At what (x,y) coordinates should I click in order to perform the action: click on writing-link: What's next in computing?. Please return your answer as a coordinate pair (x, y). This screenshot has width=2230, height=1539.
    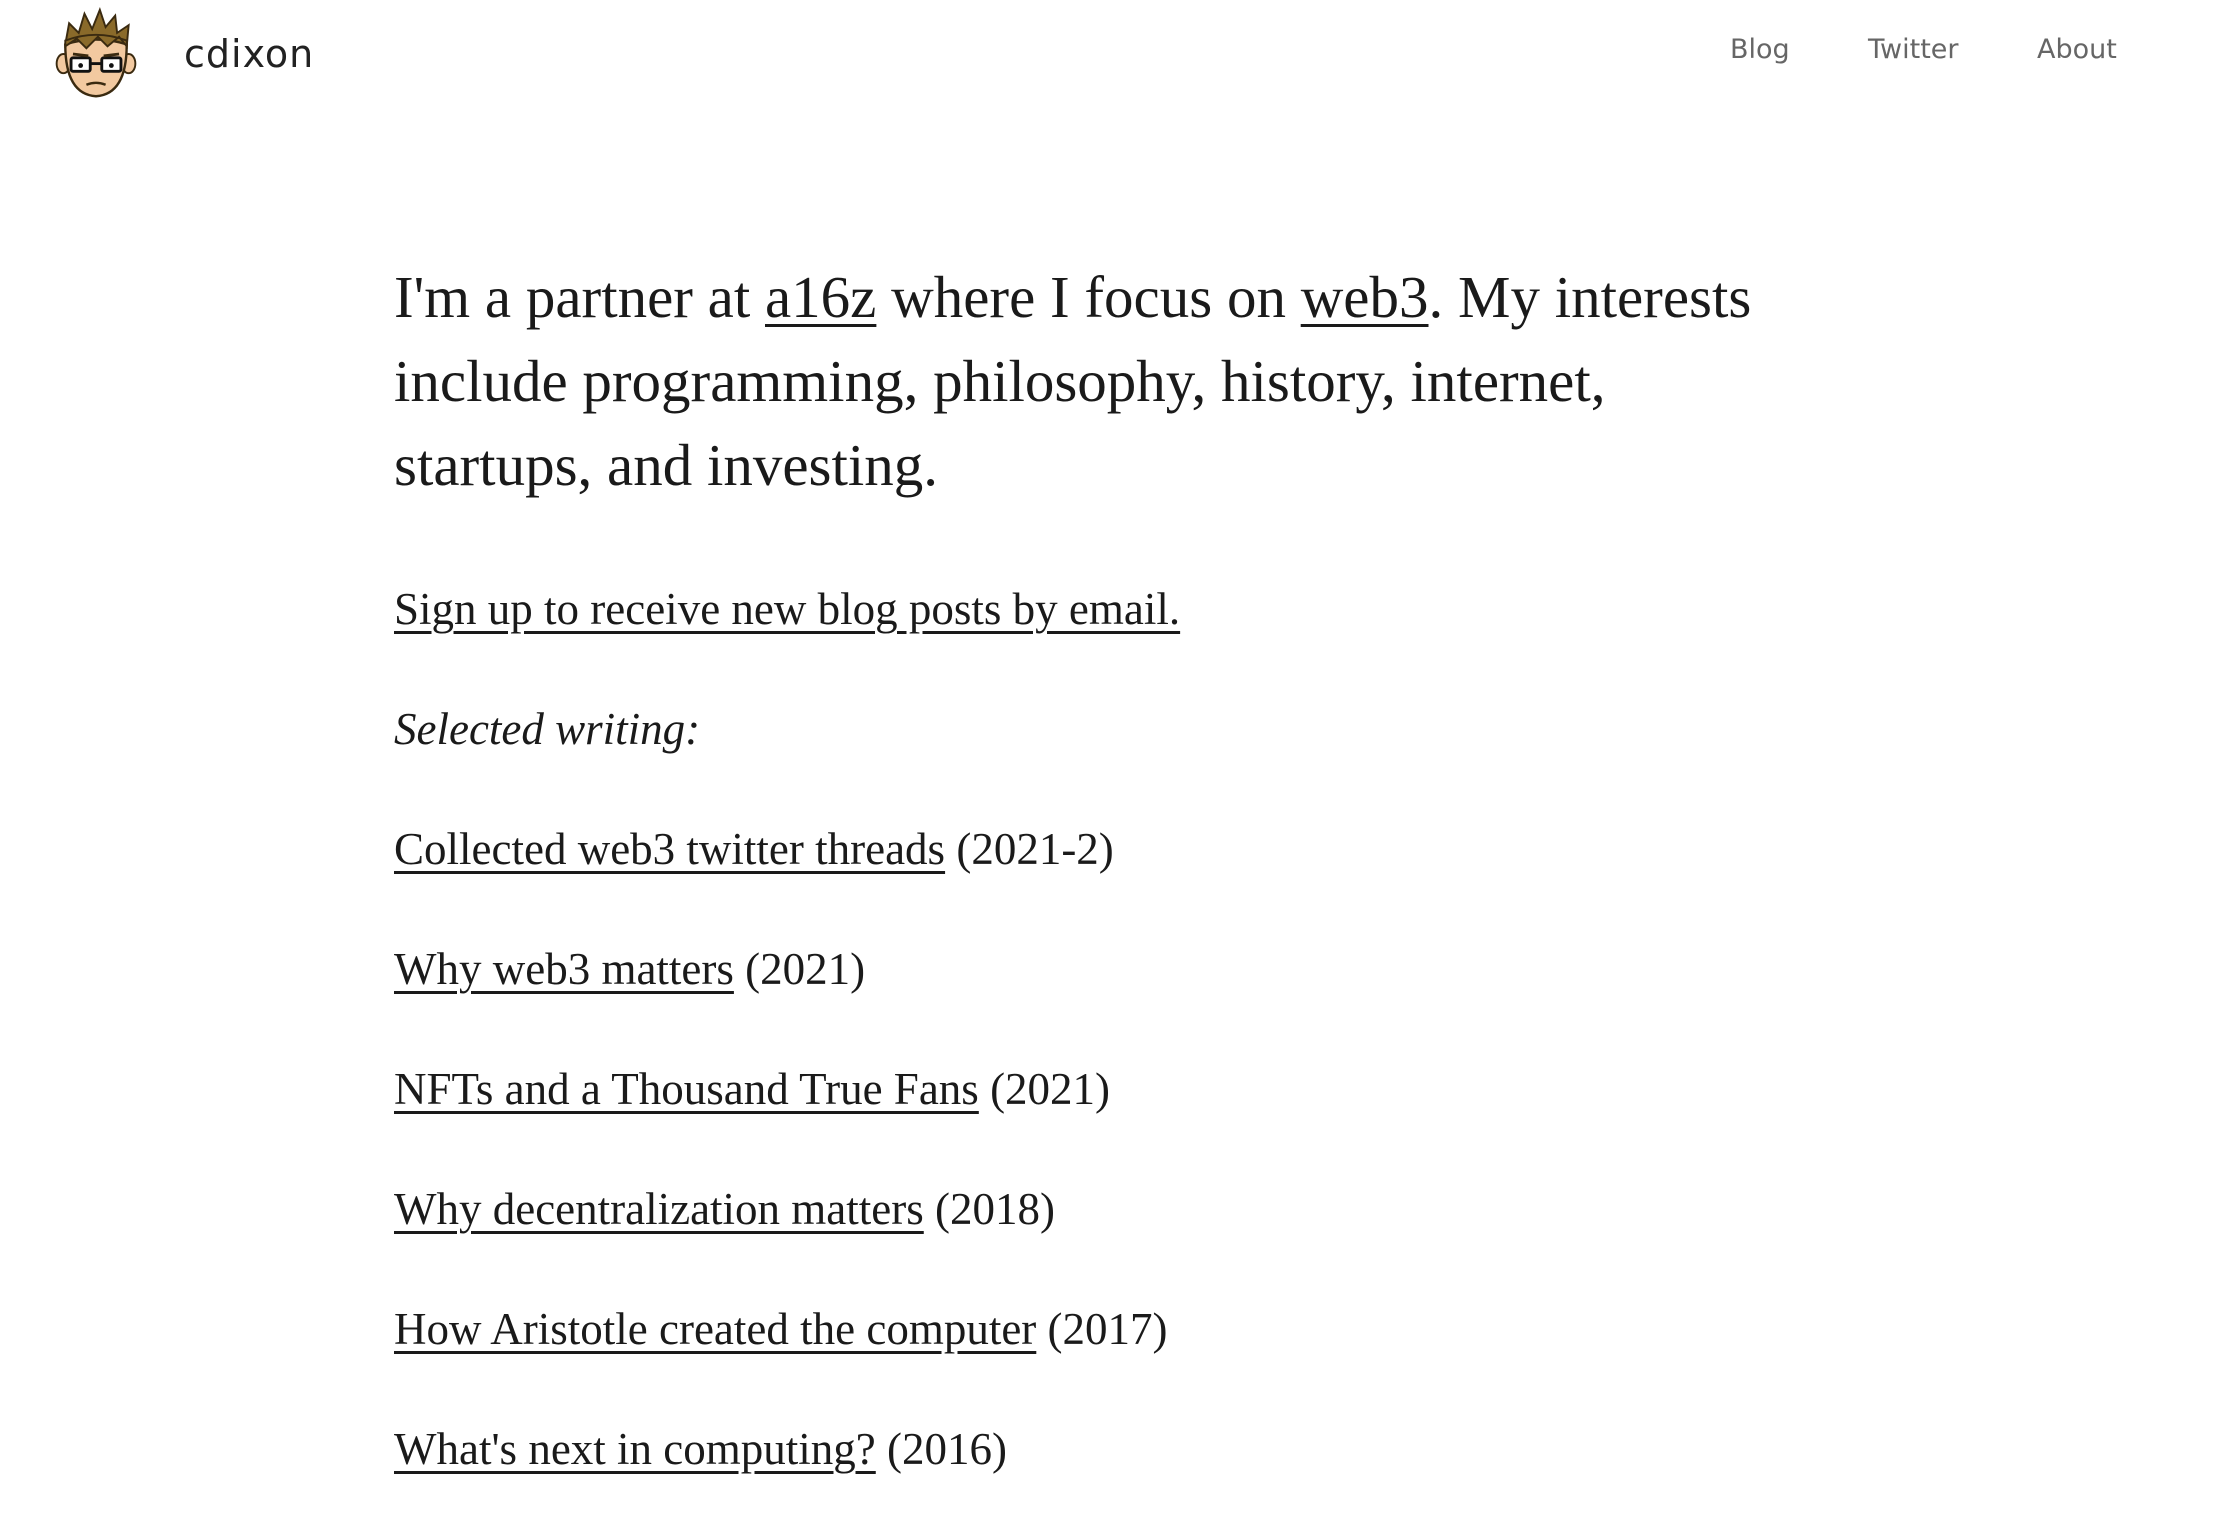
    Looking at the image, I should click on (635, 1449).